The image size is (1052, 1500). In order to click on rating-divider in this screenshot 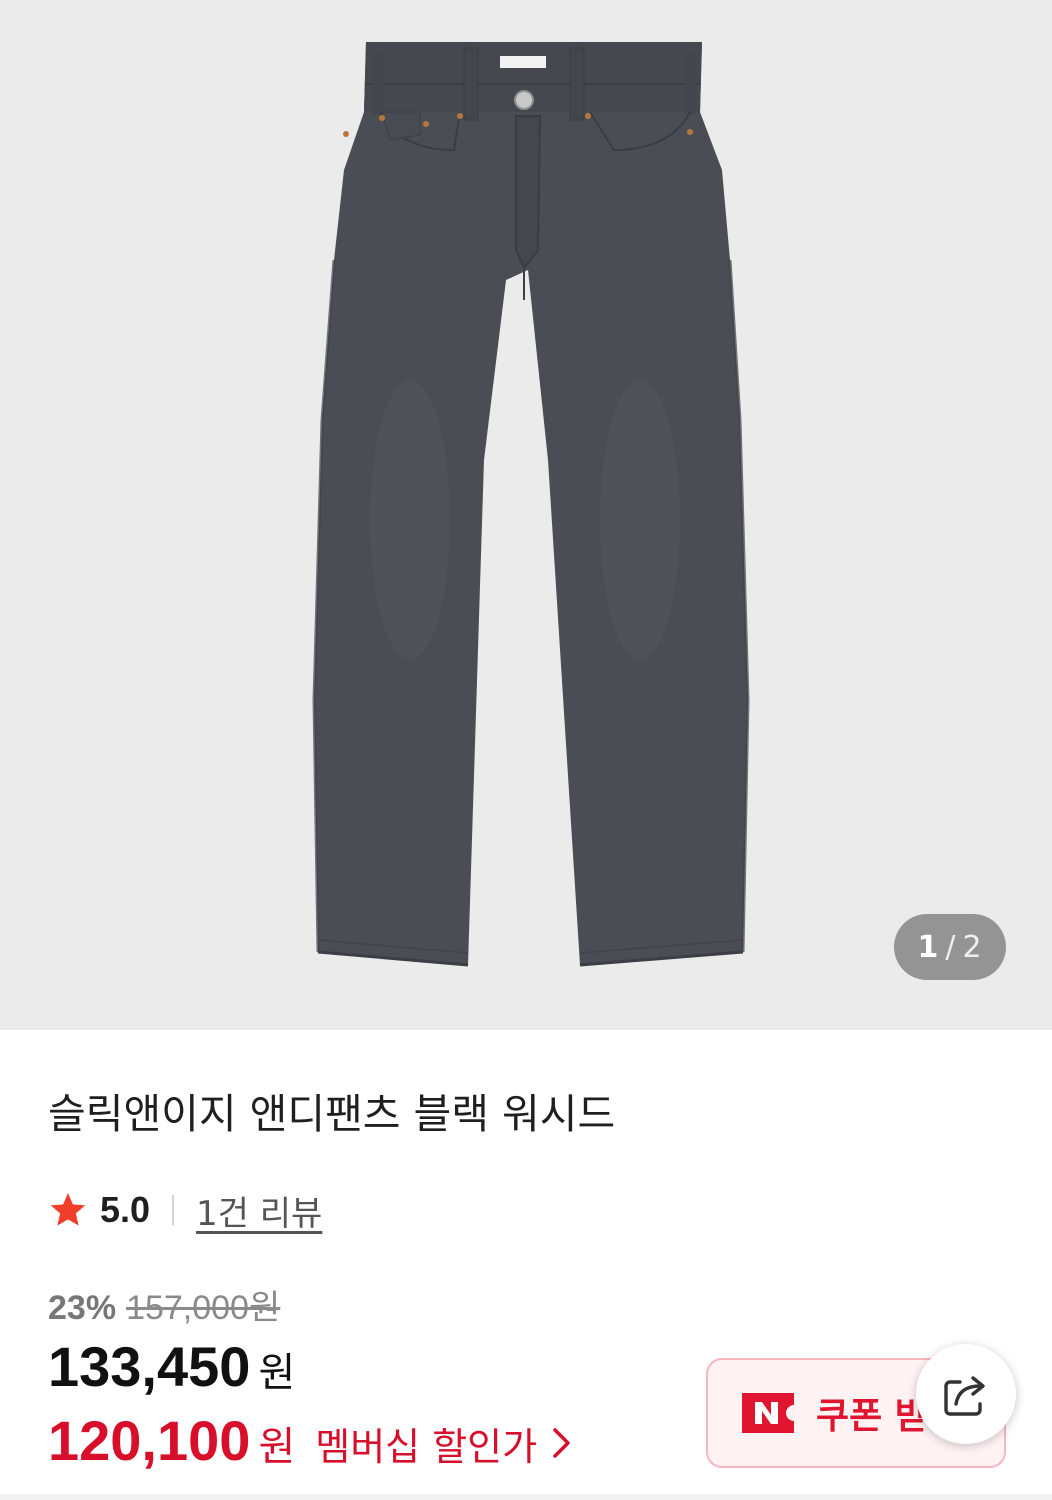, I will do `click(173, 1210)`.